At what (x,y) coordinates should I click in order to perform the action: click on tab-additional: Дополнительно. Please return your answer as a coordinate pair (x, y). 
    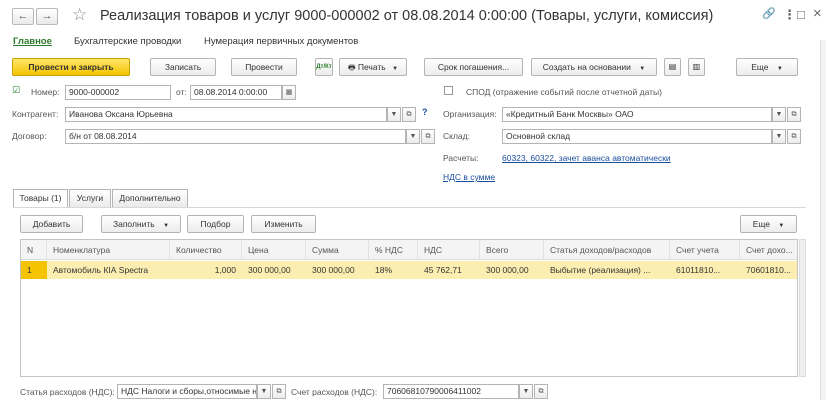
    Looking at the image, I should click on (150, 198).